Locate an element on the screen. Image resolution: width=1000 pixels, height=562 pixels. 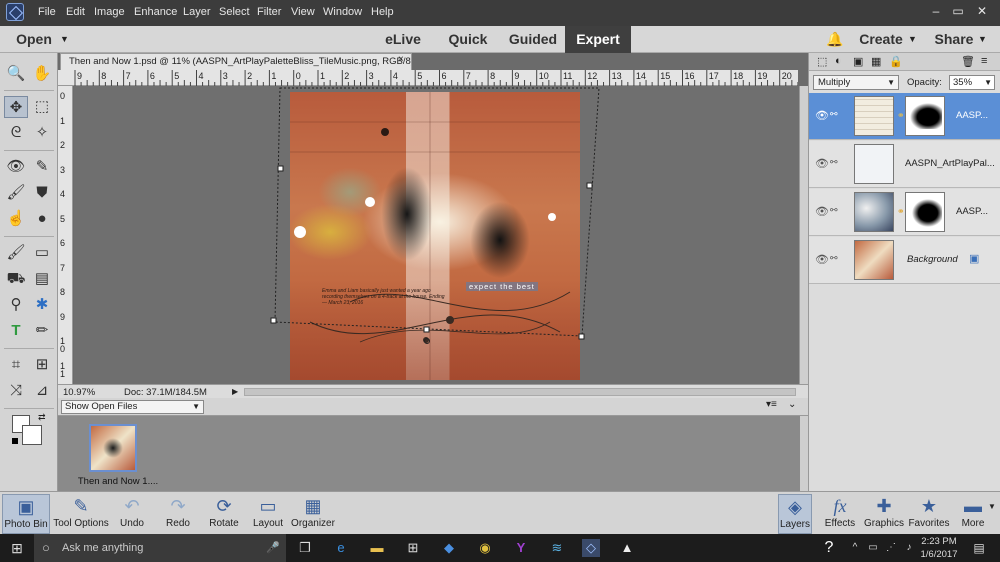
lock-icon: 🔒 is located at coordinates (896, 61).